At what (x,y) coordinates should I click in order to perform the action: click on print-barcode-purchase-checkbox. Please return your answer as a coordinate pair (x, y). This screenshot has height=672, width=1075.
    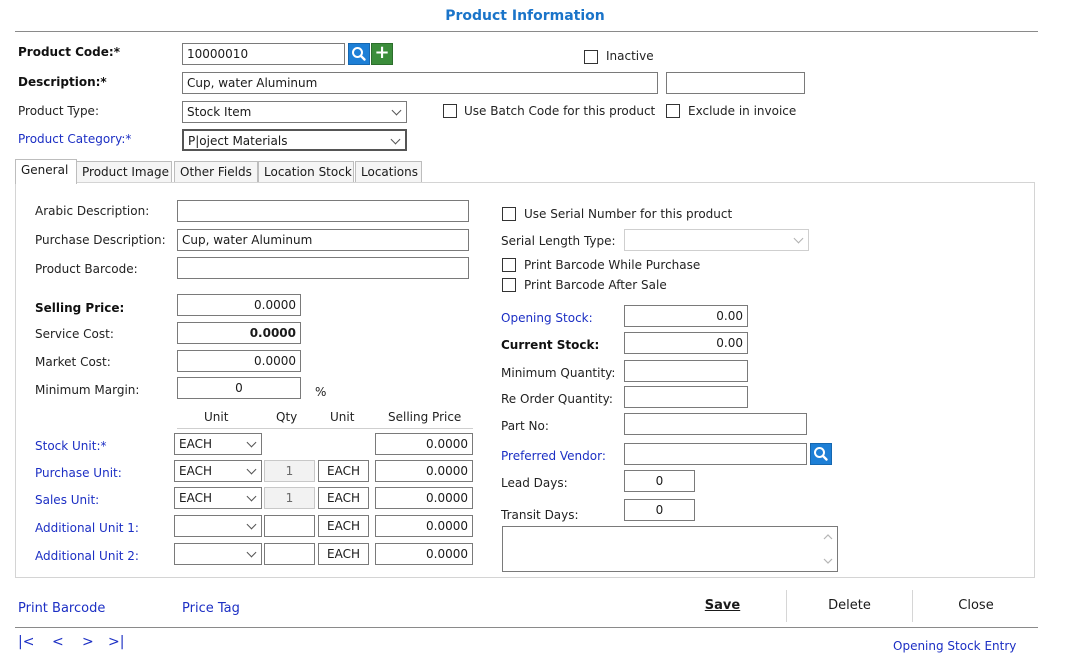
    Looking at the image, I should click on (509, 265).